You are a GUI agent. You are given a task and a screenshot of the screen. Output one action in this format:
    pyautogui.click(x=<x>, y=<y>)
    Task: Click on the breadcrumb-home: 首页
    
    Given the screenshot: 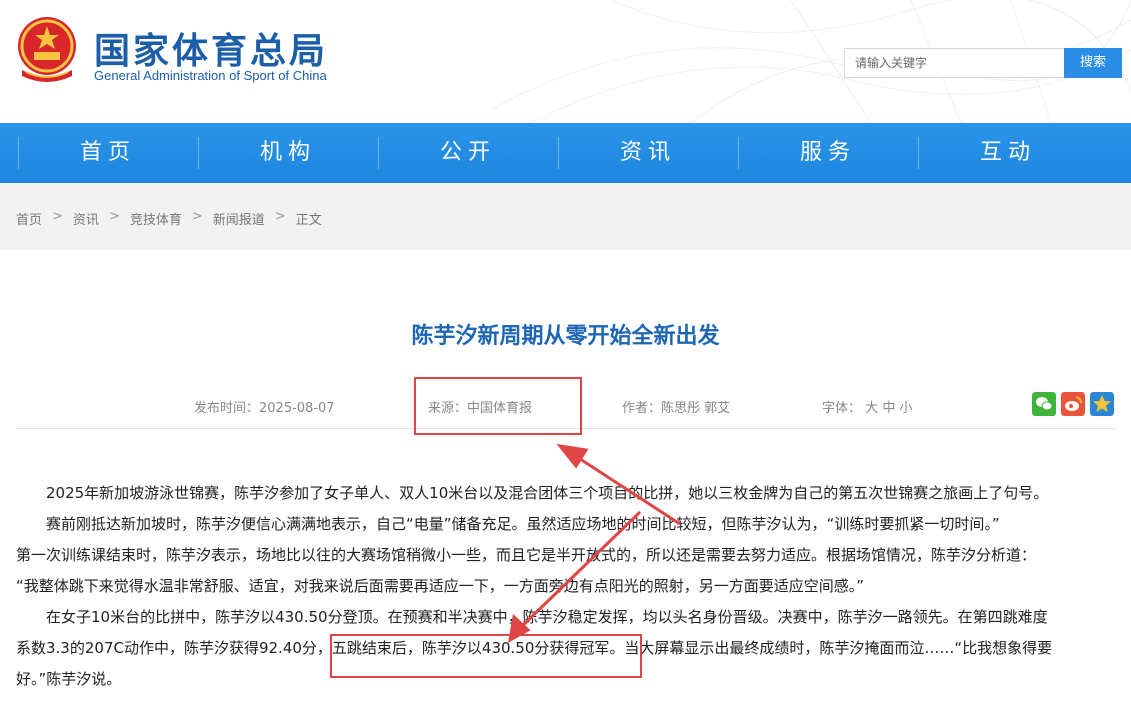 What is the action you would take?
    pyautogui.click(x=29, y=218)
    